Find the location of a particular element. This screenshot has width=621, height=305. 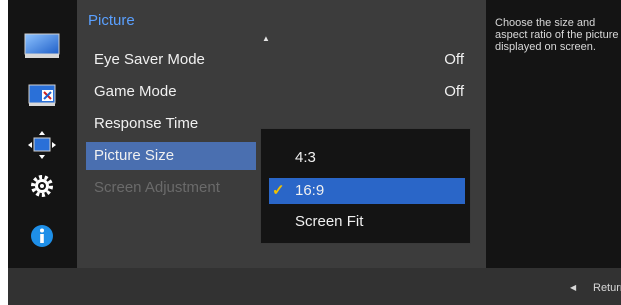

option-4-3: 4:3 is located at coordinates (367, 158).